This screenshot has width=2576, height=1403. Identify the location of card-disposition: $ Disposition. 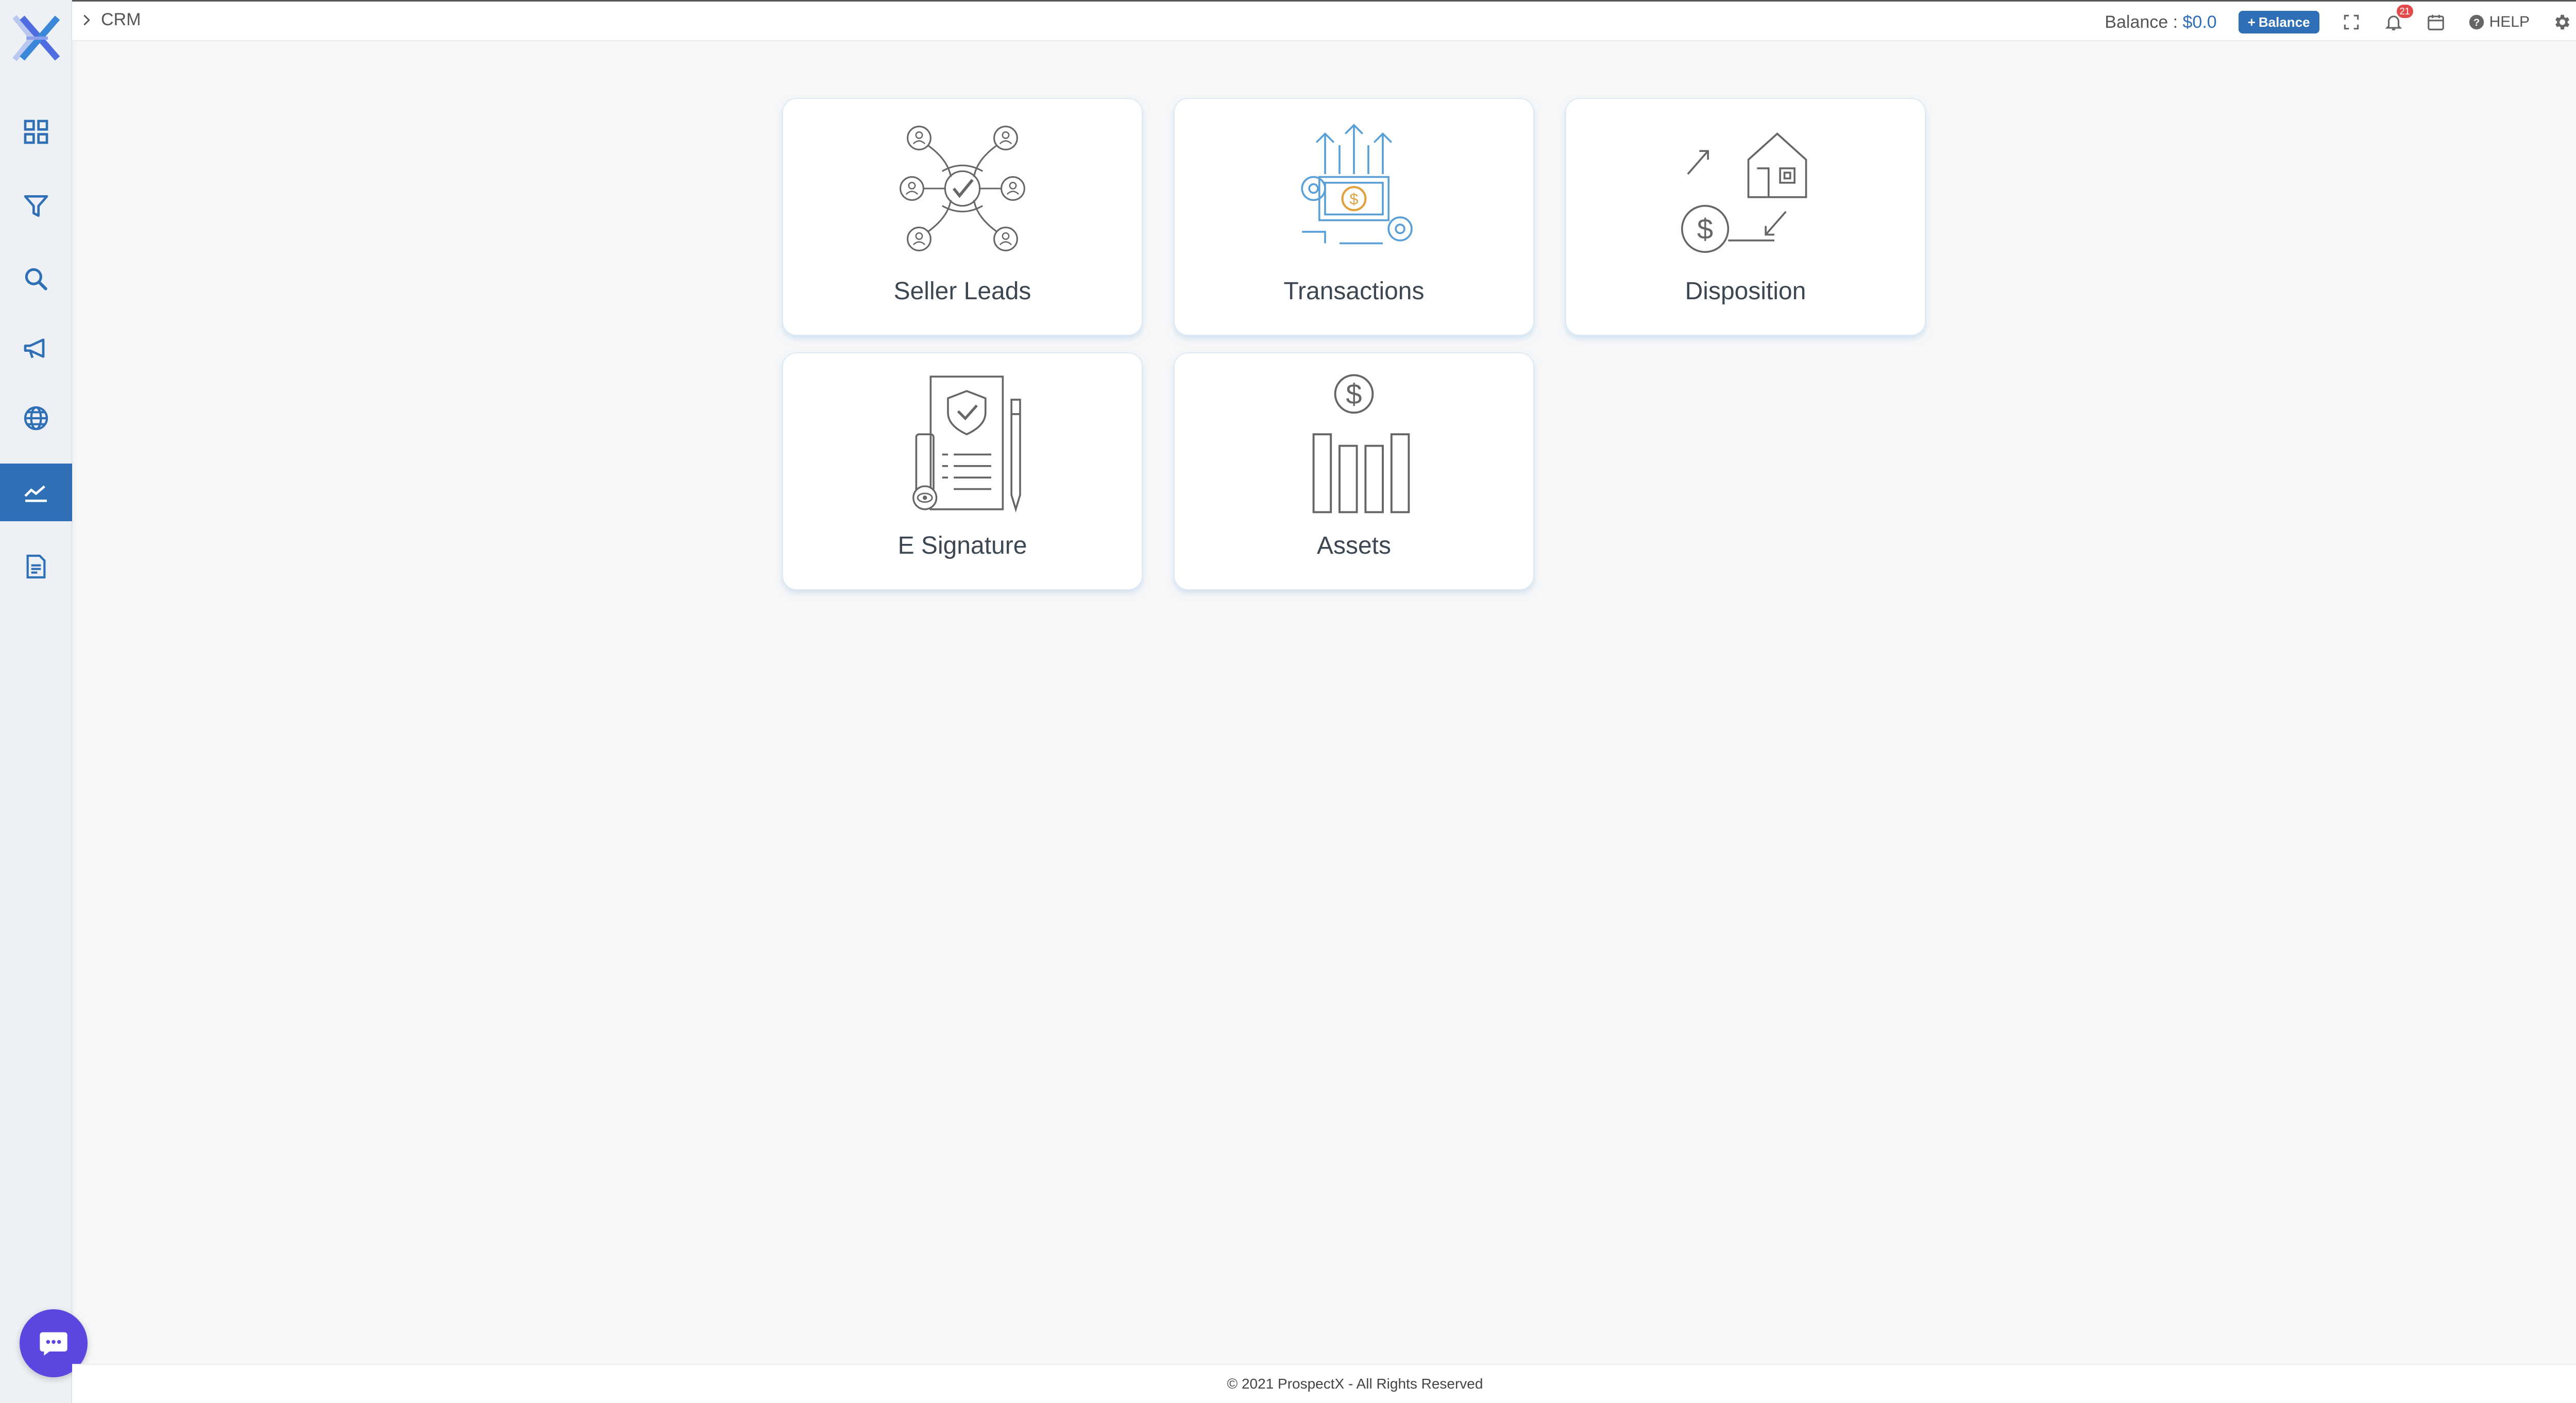
(1745, 217).